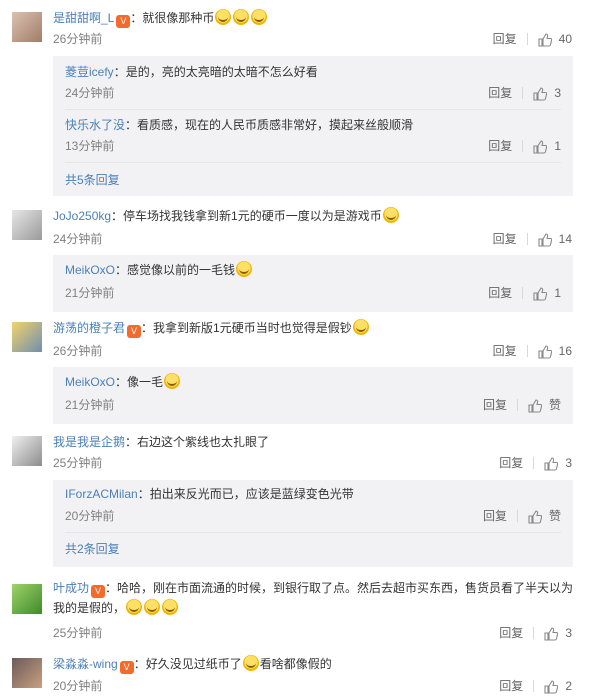  Describe the element at coordinates (565, 351) in the screenshot. I see `like-count: 16` at that location.